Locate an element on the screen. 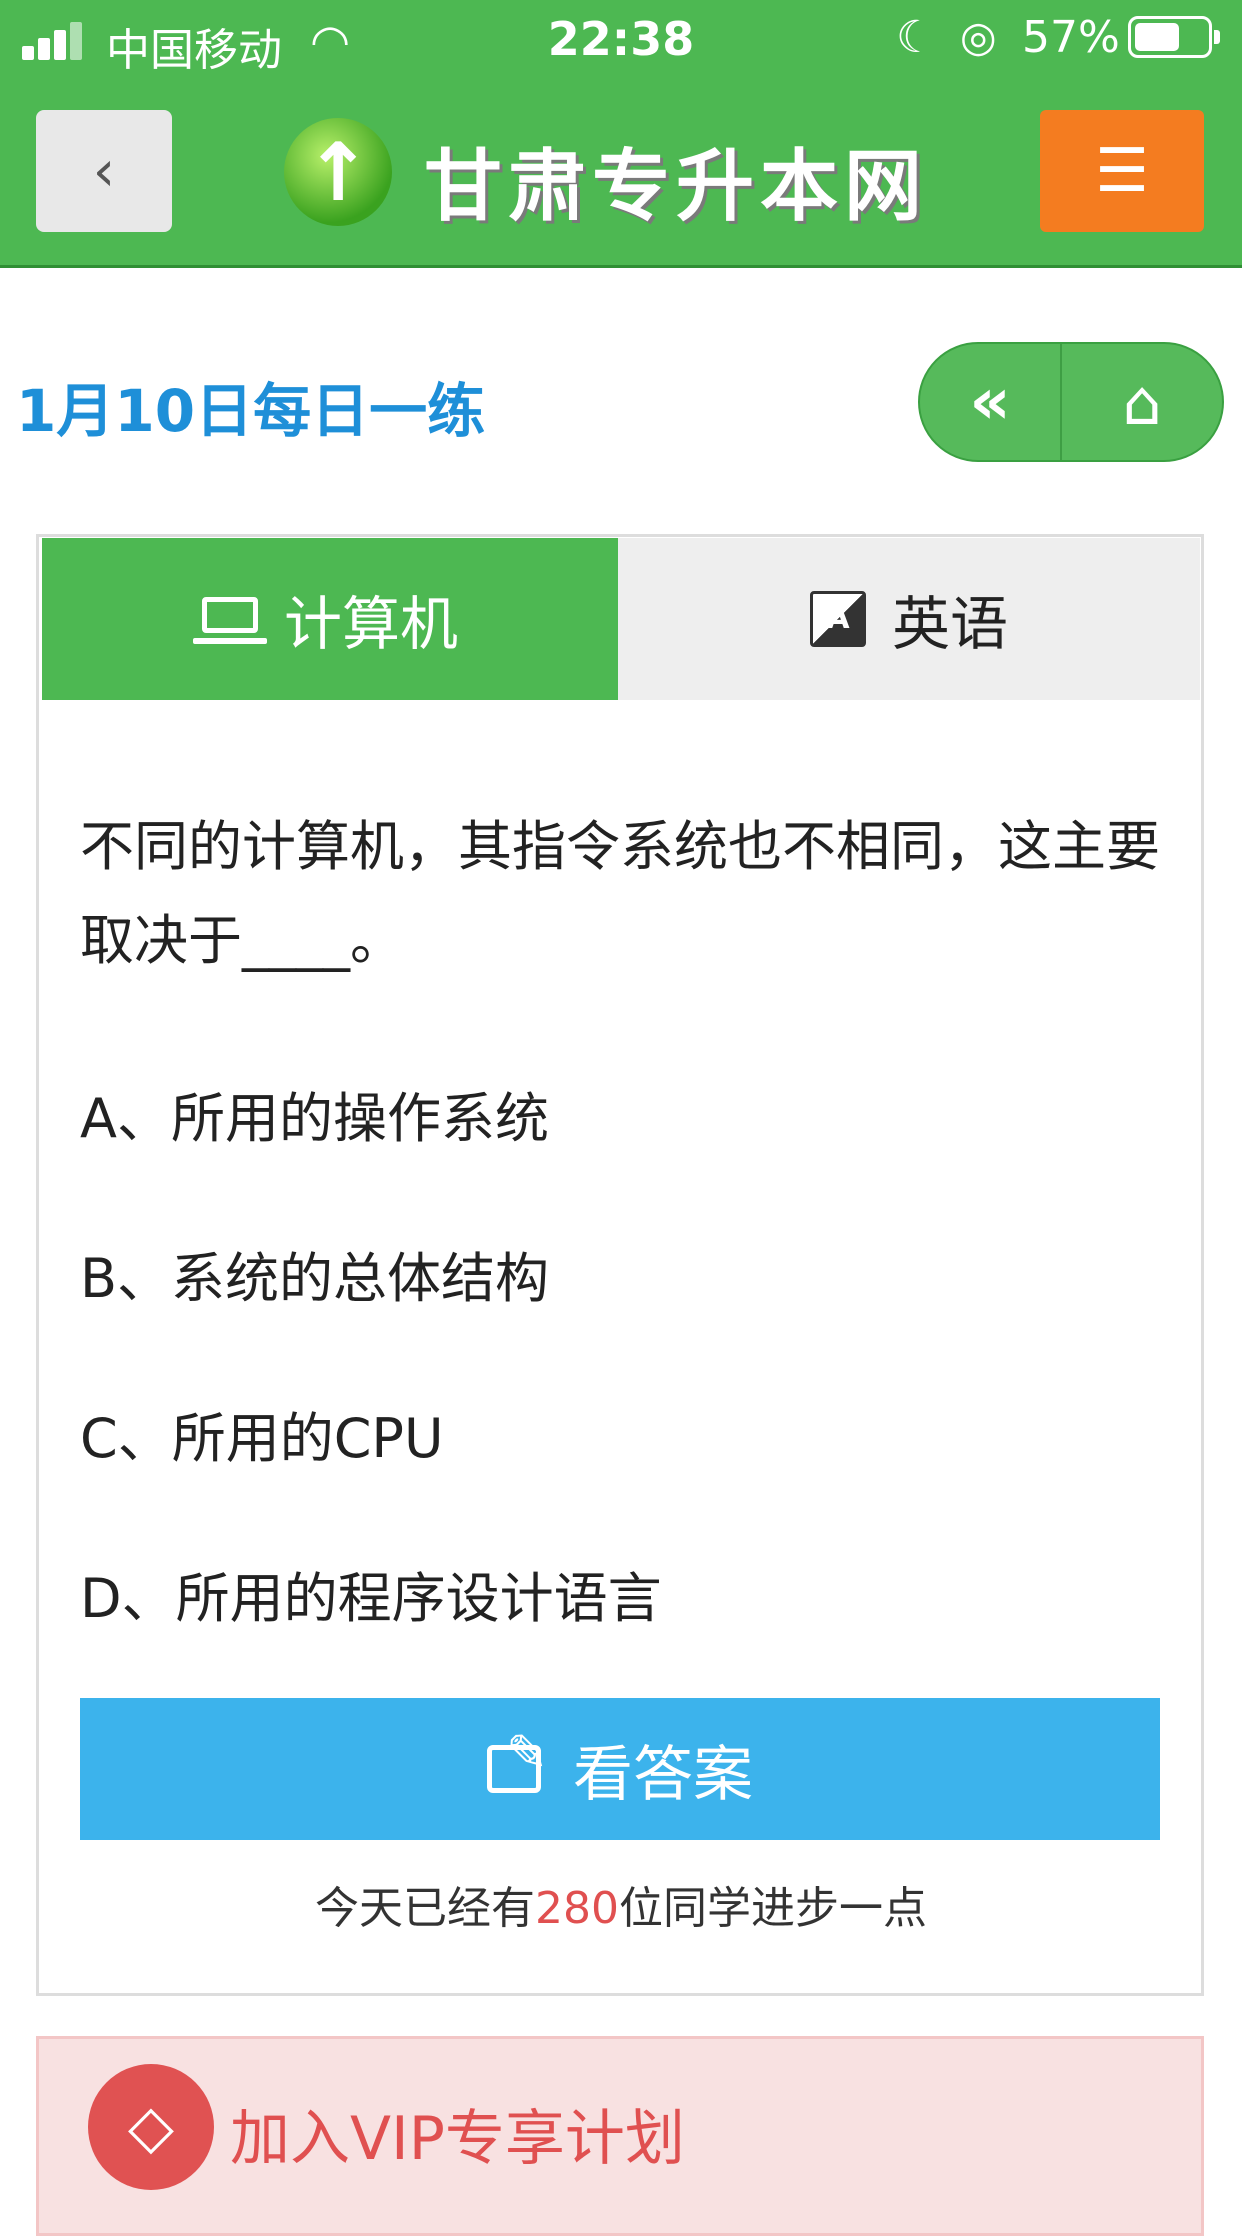  moon-icon: ☾ is located at coordinates (916, 37).